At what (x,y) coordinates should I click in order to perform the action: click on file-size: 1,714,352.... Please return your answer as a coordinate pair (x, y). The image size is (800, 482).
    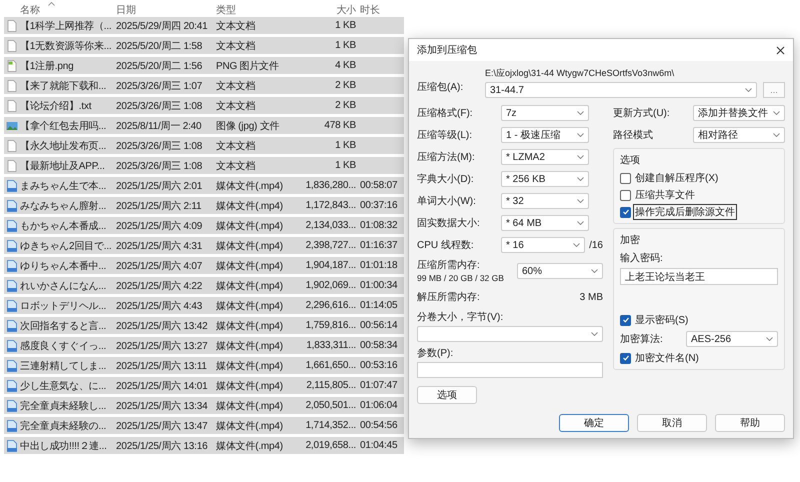
    Looking at the image, I should click on (330, 425).